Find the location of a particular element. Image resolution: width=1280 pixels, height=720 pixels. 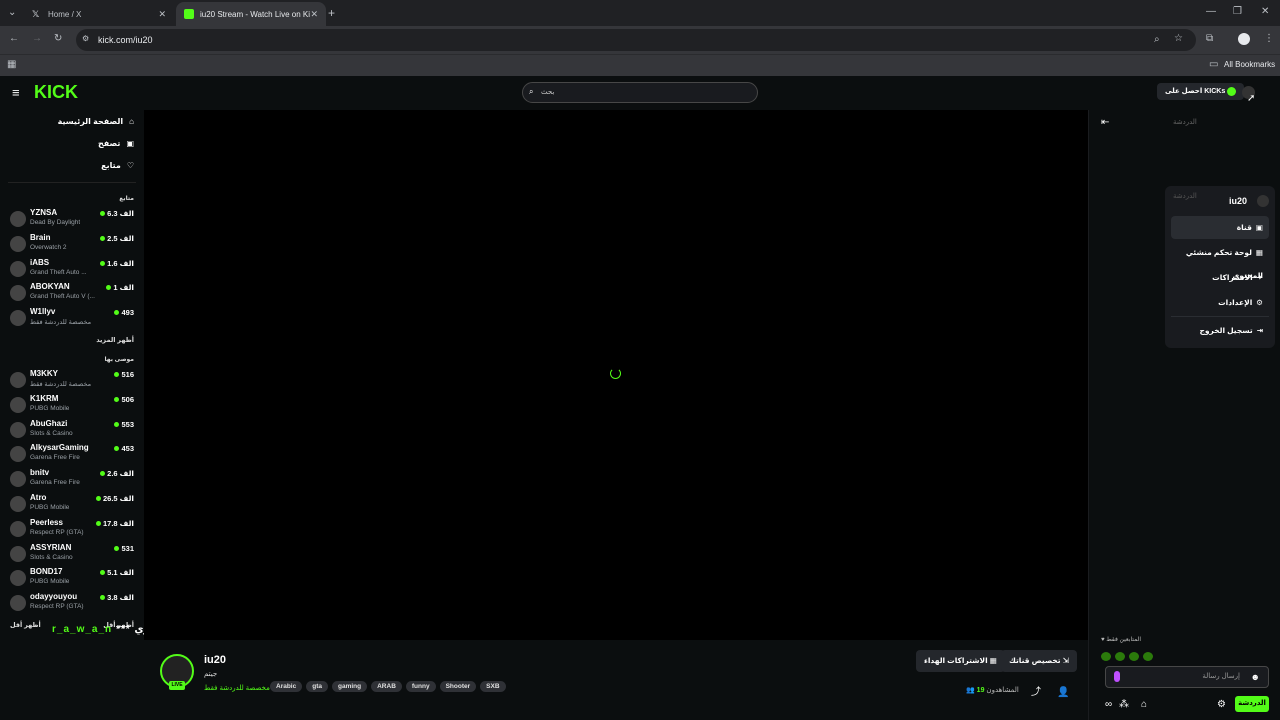

search-icon: ⌕ is located at coordinates (531, 91).